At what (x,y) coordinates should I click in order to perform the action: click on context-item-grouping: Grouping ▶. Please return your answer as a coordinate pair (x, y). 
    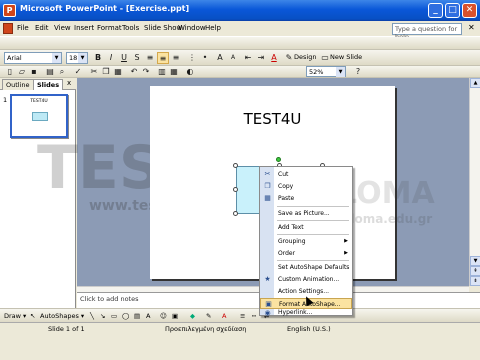
    Looking at the image, I should click on (306, 241).